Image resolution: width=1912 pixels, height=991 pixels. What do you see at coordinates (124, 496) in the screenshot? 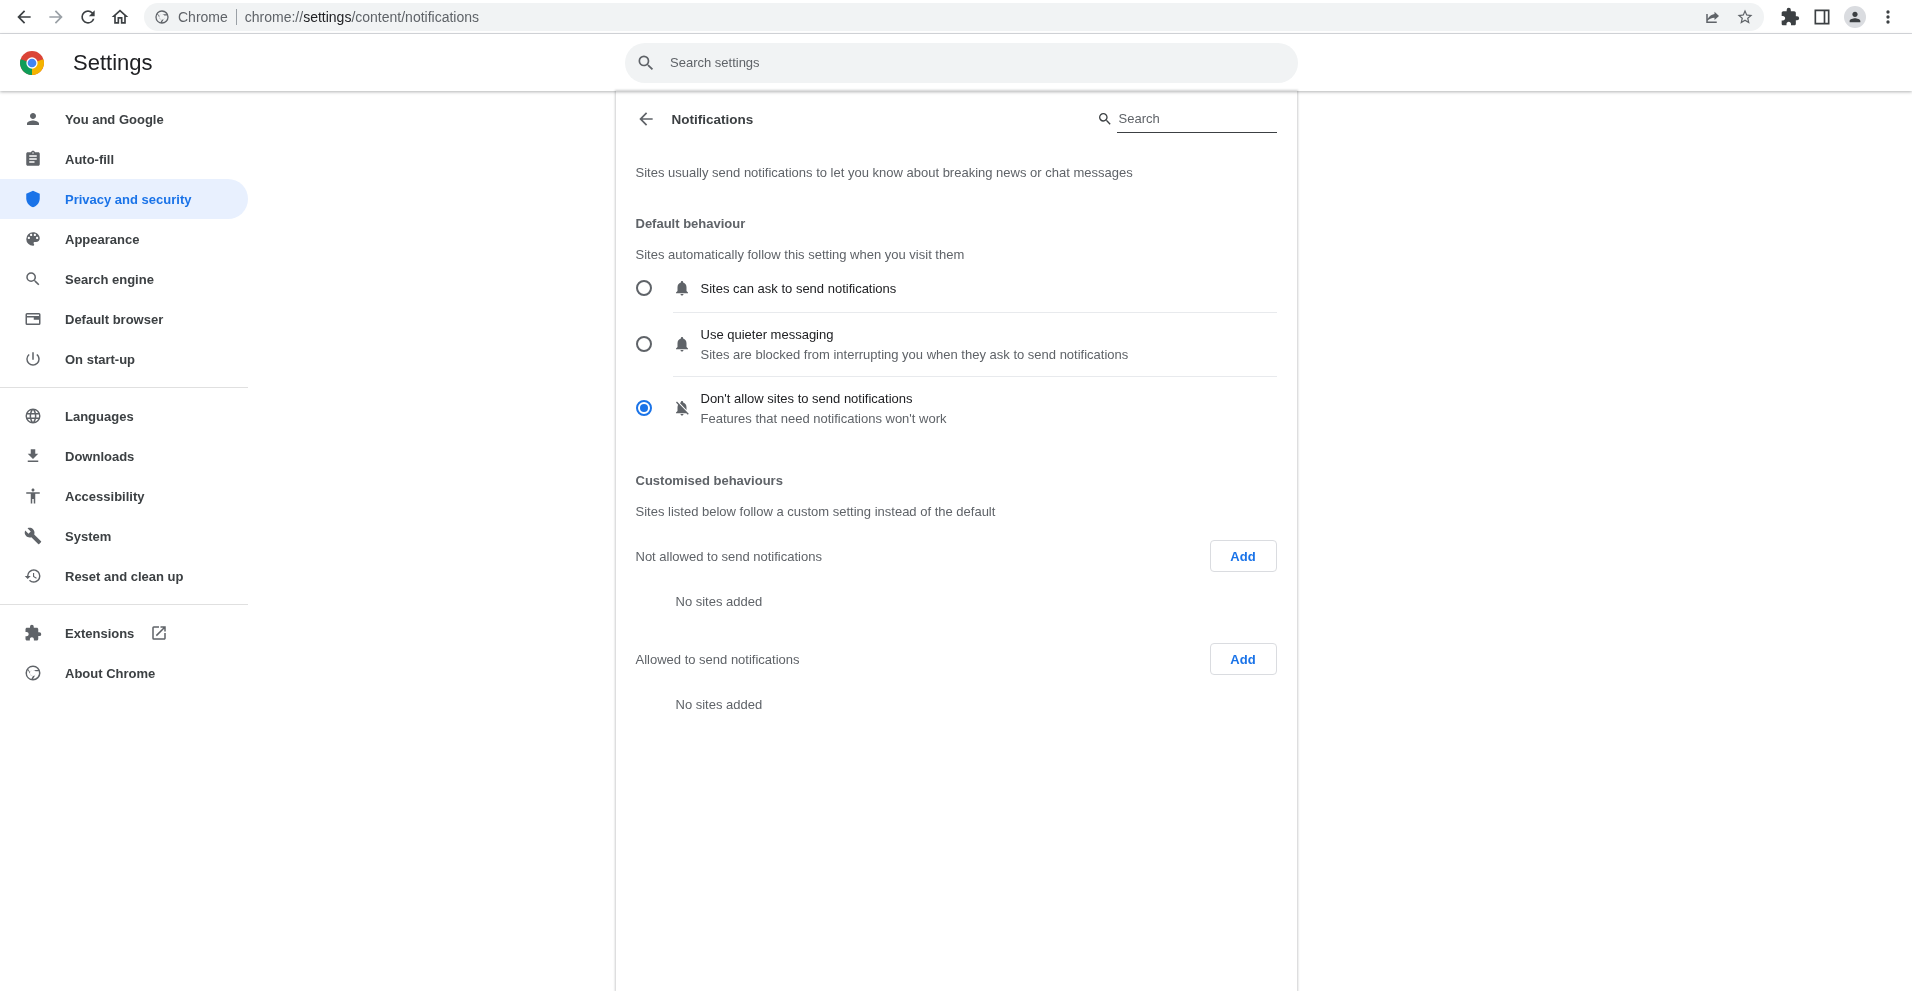
I see `sidebar-item: Accessibility` at bounding box center [124, 496].